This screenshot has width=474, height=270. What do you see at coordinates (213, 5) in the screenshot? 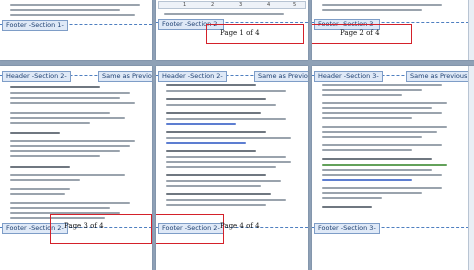
I see `ruler-number: 2` at bounding box center [213, 5].